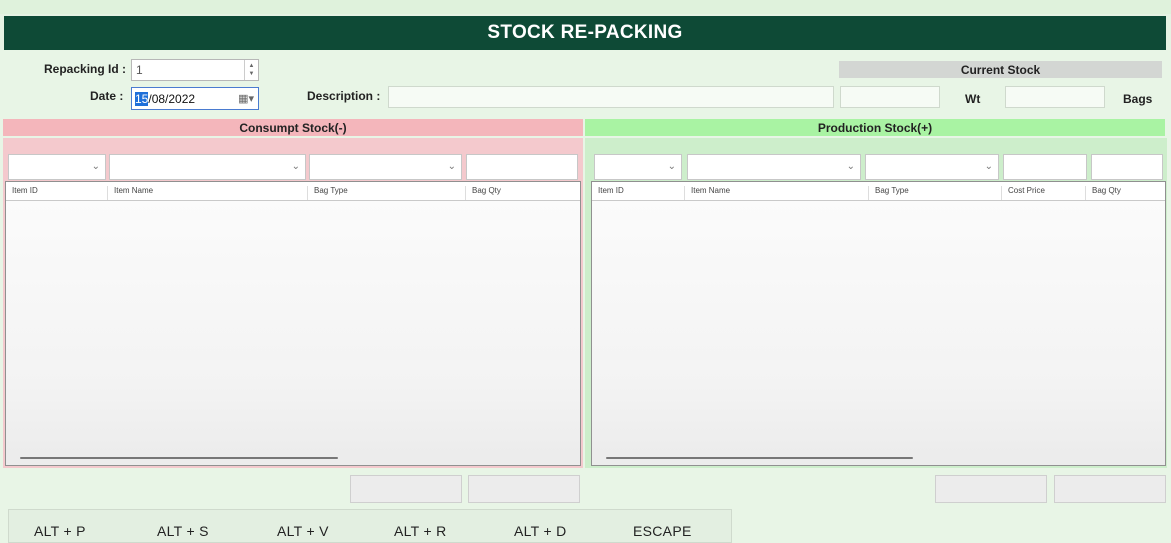  I want to click on shortcut-escape: ESCAPE, so click(662, 531).